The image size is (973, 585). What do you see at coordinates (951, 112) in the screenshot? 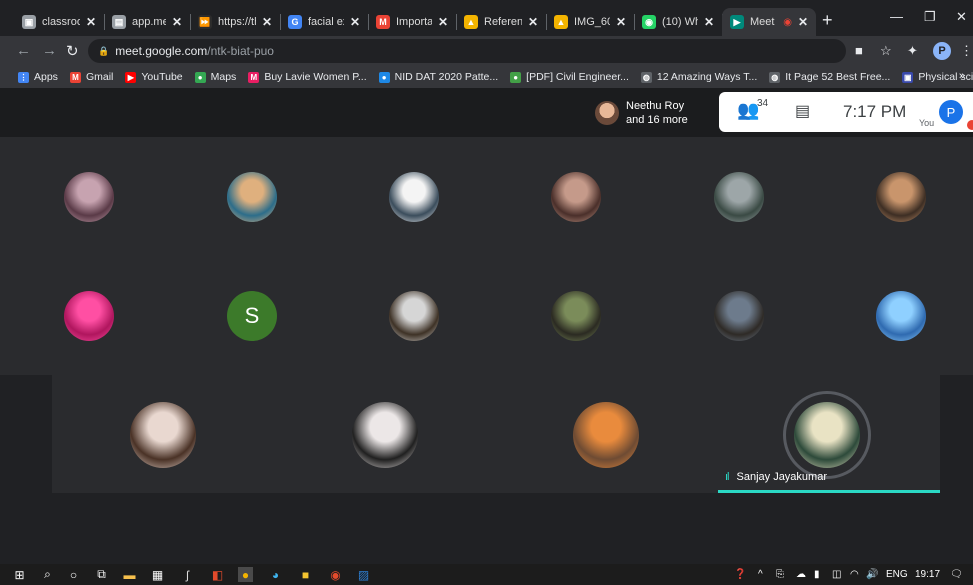
I see `self-avatar: P` at bounding box center [951, 112].